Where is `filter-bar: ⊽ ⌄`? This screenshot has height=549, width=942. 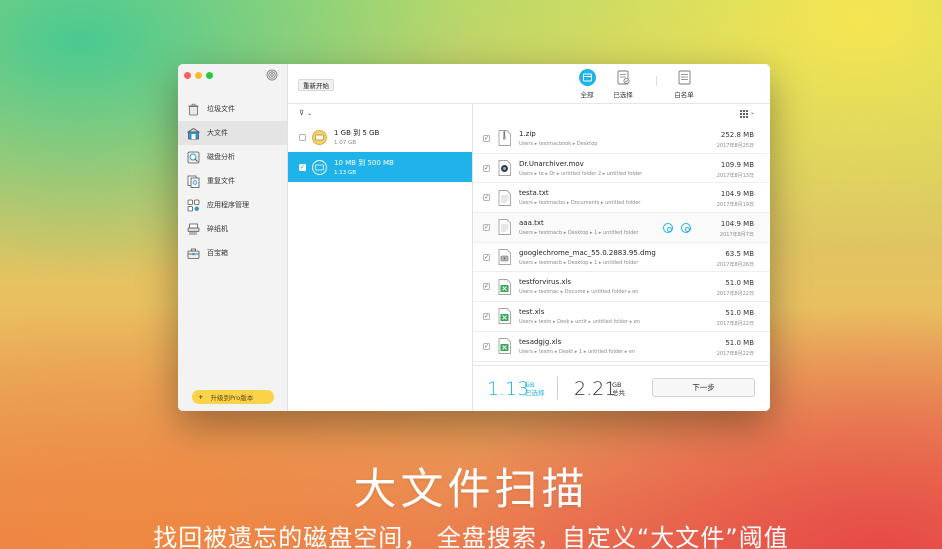
filter-bar: ⊽ ⌄ is located at coordinates (380, 113).